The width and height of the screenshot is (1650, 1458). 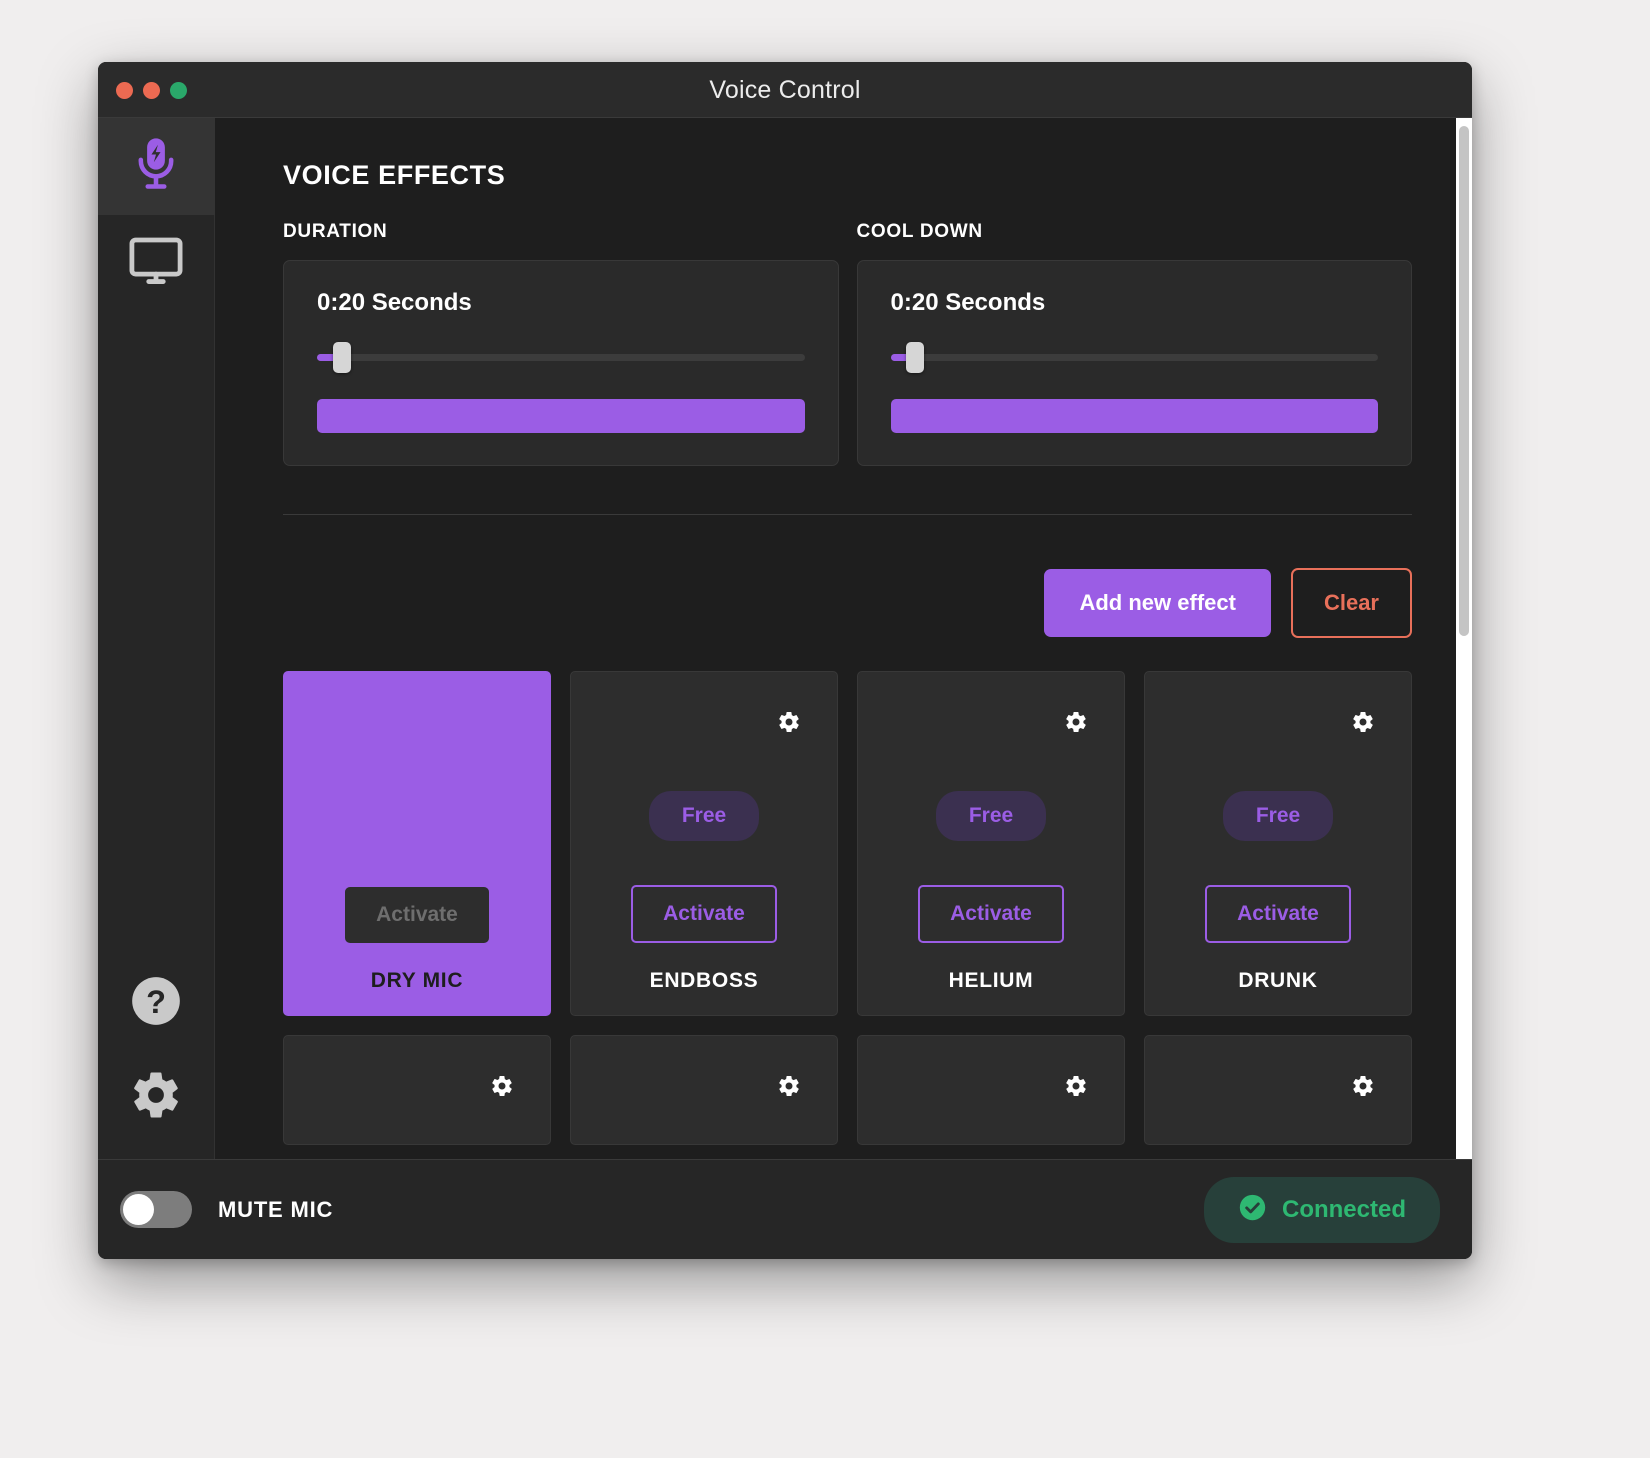 I want to click on sidebar-item-help: ?, so click(x=156, y=1003).